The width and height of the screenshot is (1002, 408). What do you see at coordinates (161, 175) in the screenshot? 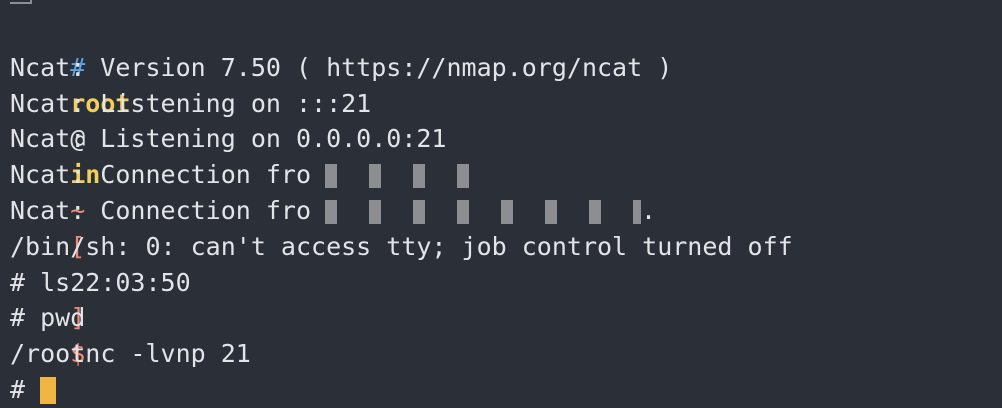
I see `connection-1-prefix: Ncat: Connection fro` at bounding box center [161, 175].